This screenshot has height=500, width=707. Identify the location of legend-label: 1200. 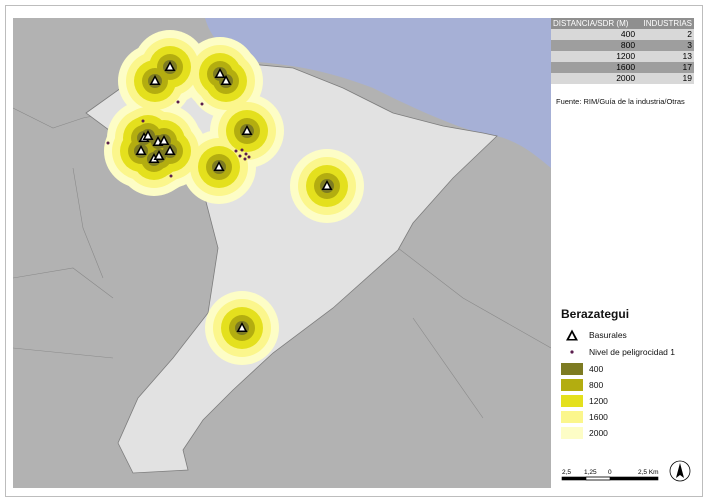
(598, 401).